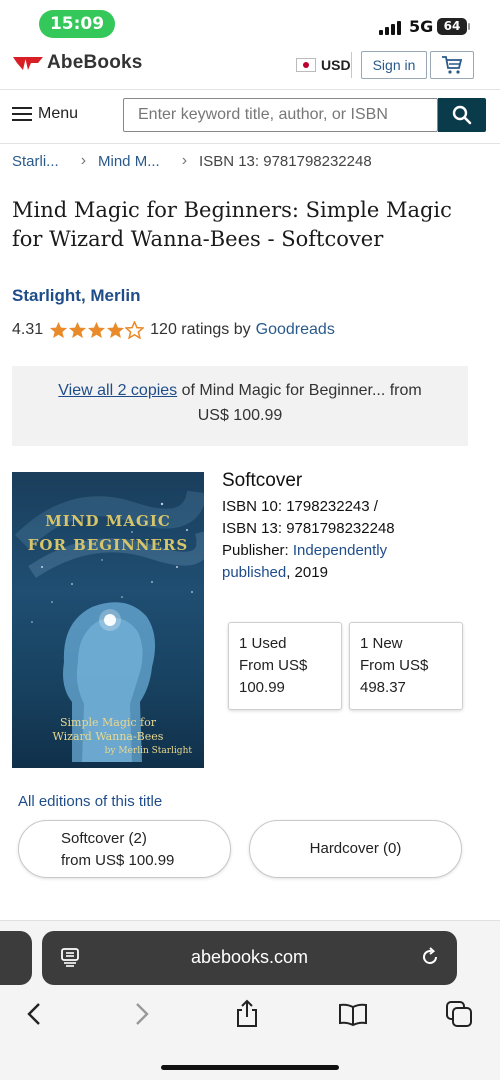 This screenshot has height=1080, width=500. Describe the element at coordinates (135, 330) in the screenshot. I see `star-empty-icon` at that location.